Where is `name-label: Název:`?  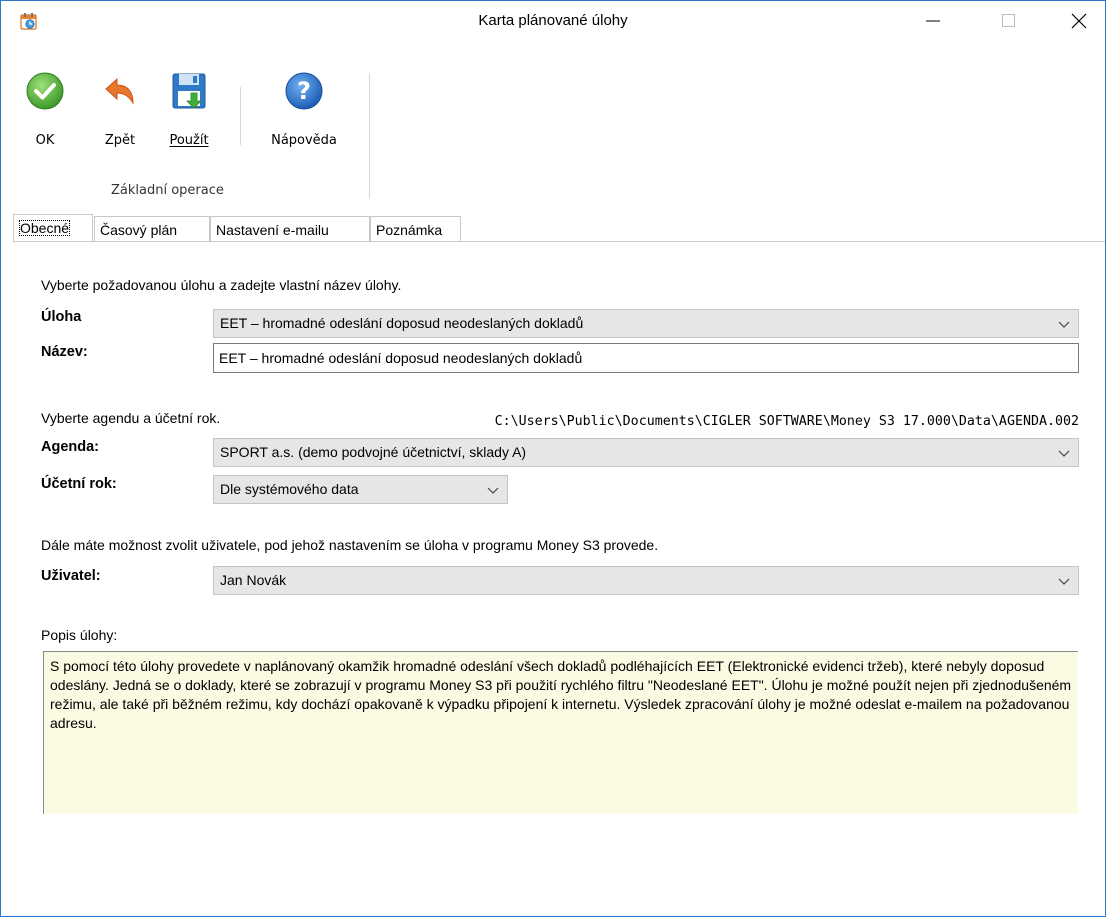
name-label: Název: is located at coordinates (64, 352).